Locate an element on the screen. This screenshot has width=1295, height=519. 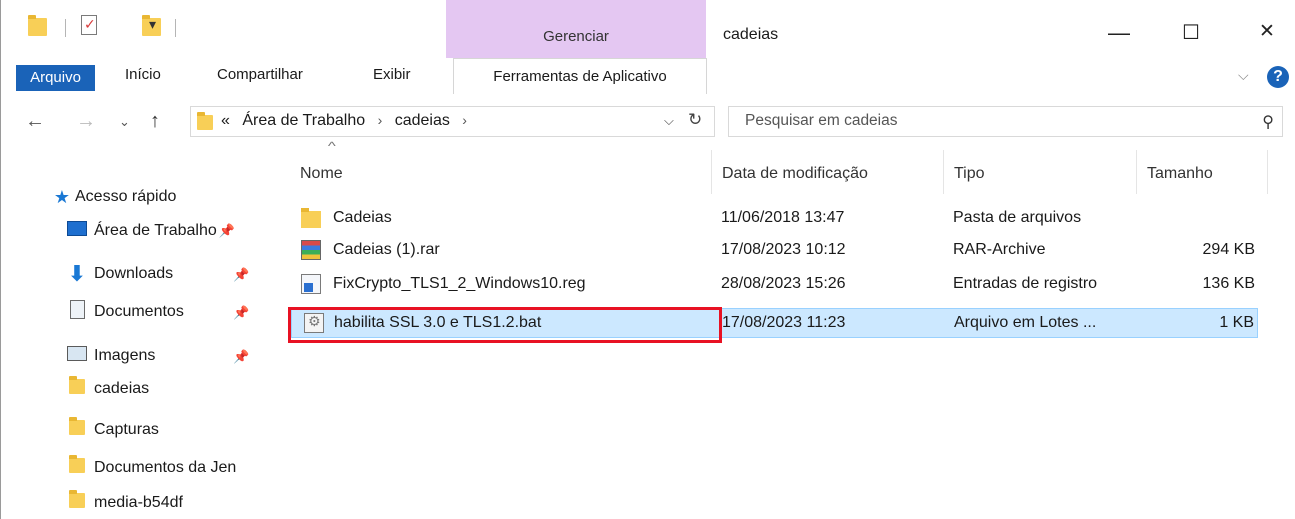
close-button: ✕ is located at coordinates (1267, 35).